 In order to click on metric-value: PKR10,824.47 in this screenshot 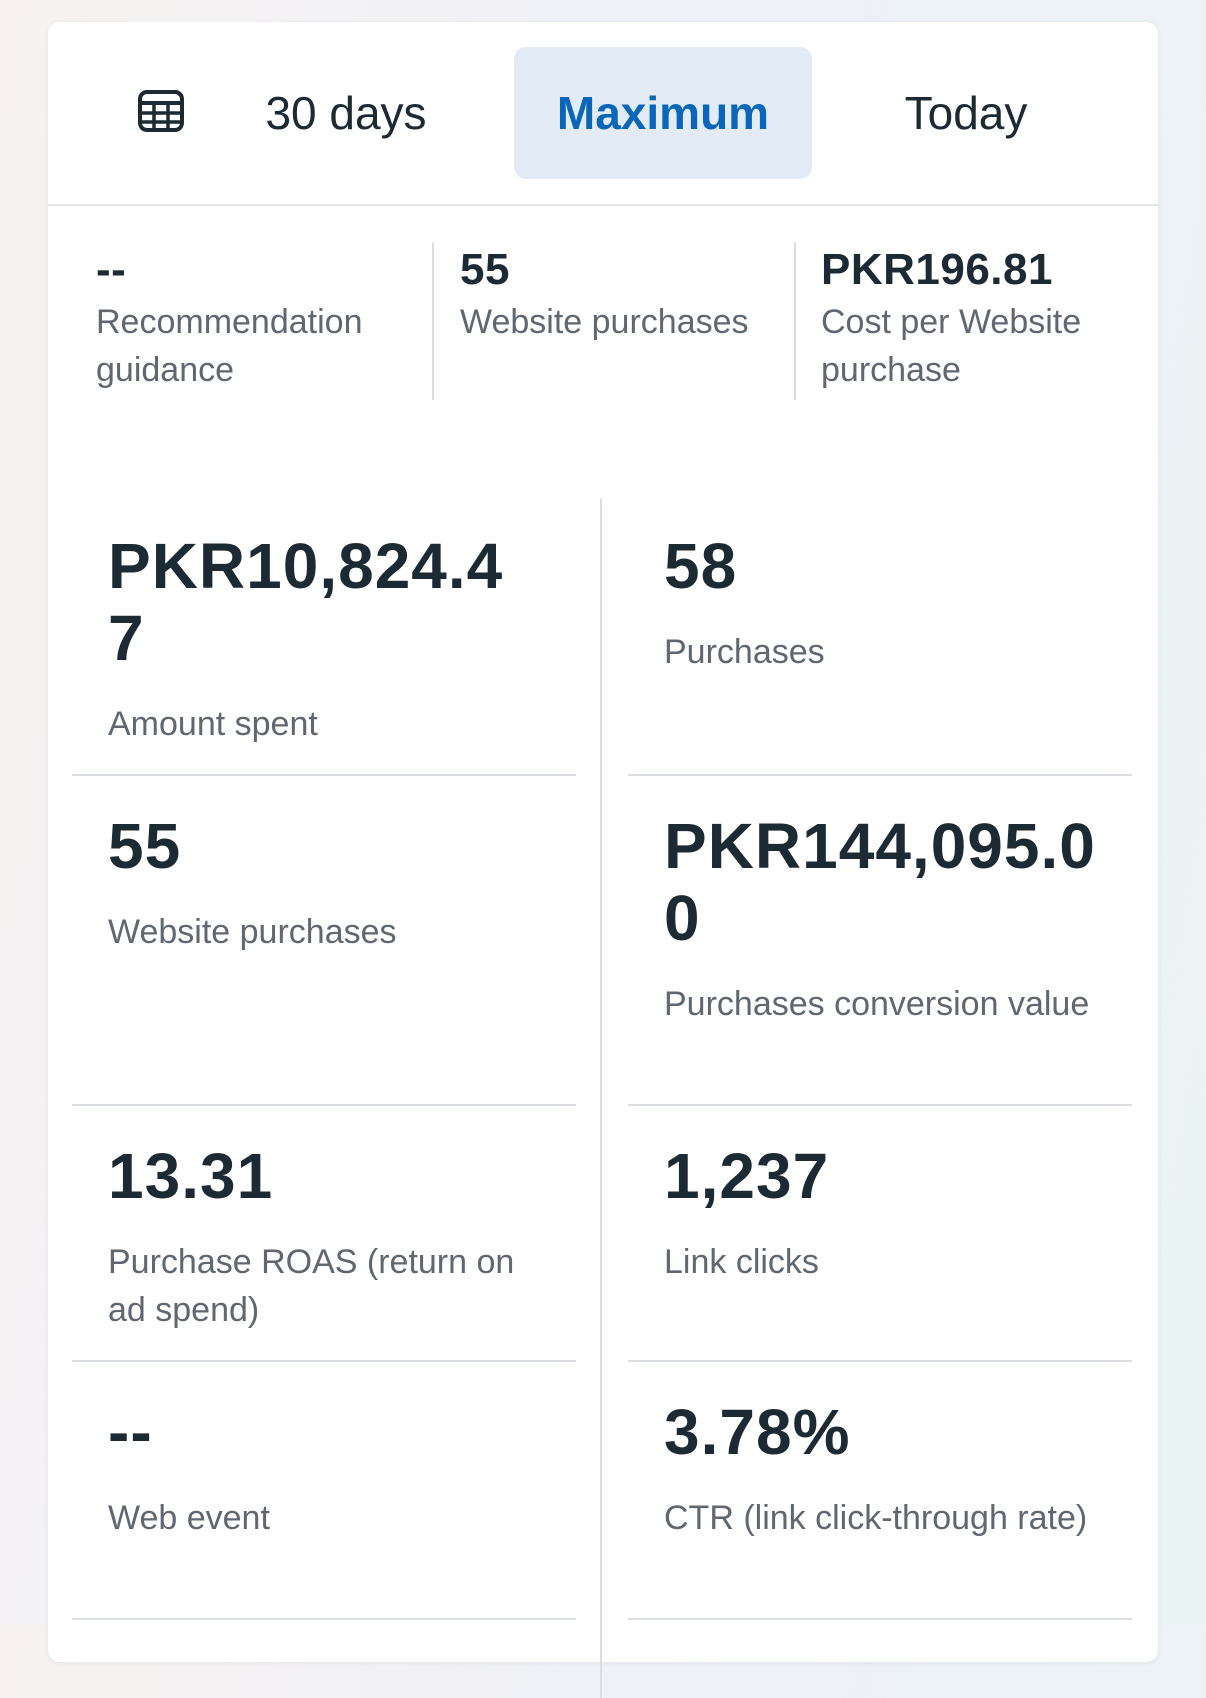, I will do `click(306, 602)`.